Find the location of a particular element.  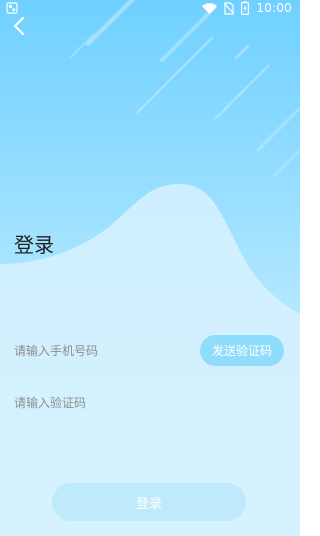

status-bar: 10:00 is located at coordinates (150, 8).